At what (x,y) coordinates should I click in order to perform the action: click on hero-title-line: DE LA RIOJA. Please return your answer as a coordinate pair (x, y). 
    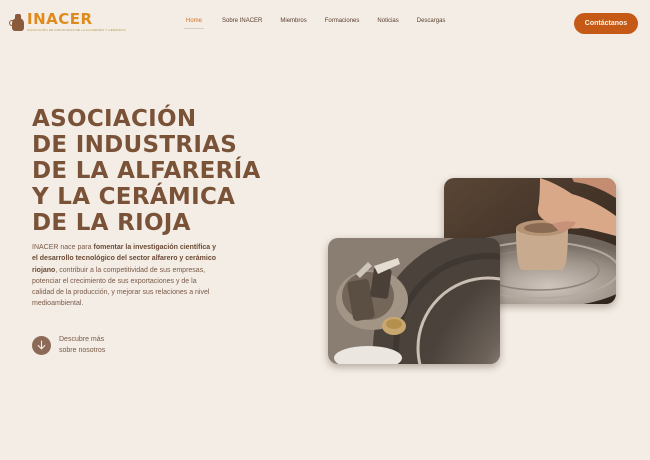
    Looking at the image, I should click on (111, 223).